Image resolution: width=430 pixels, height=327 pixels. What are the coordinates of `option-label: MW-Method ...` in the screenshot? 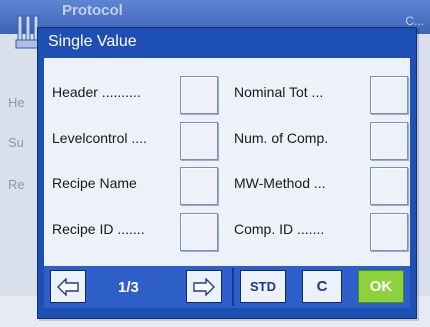 It's located at (280, 183).